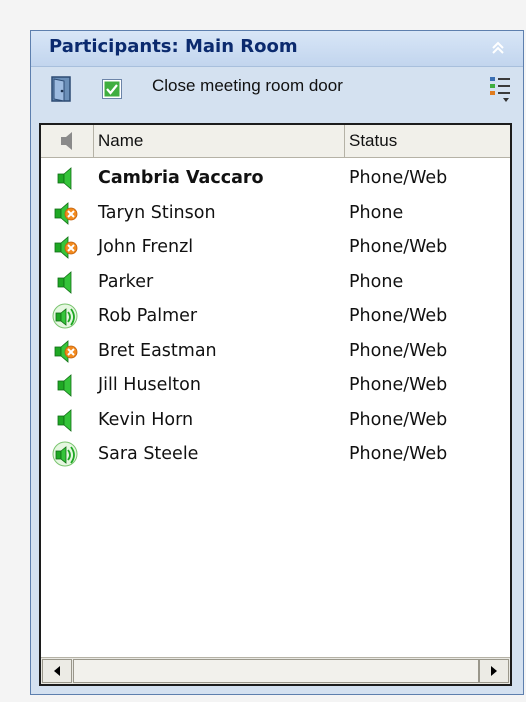 The image size is (526, 702). I want to click on scroll-right-button, so click(494, 671).